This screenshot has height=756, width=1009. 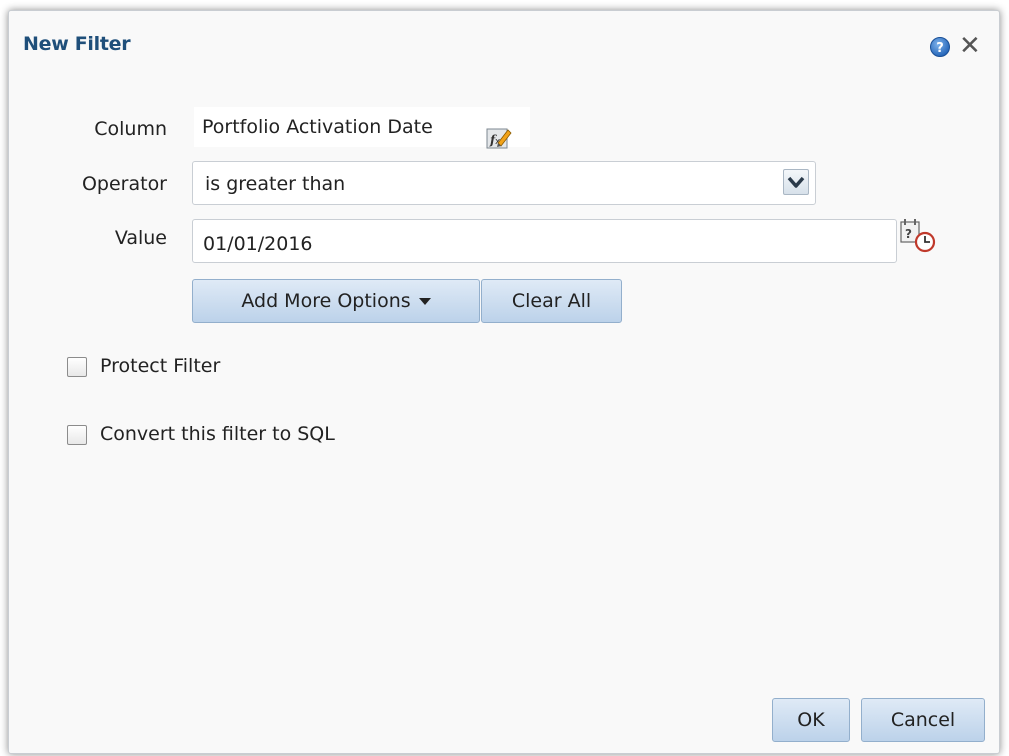 What do you see at coordinates (140, 238) in the screenshot?
I see `value-label: Value` at bounding box center [140, 238].